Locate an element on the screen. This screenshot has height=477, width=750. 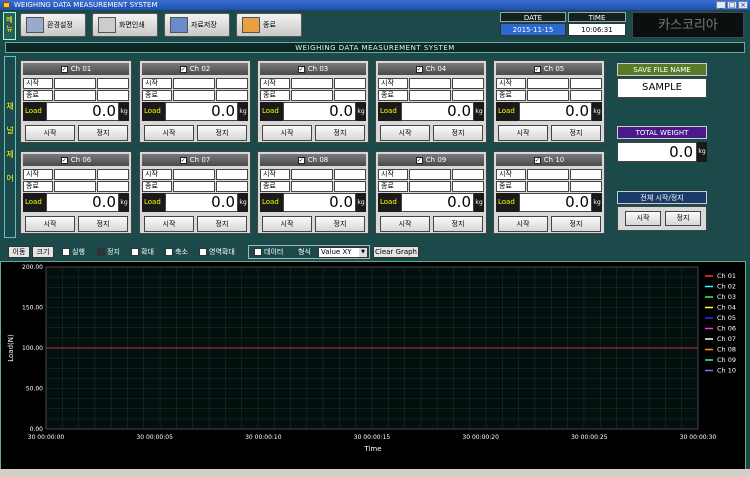
maximize-button: □ is located at coordinates (732, 5).